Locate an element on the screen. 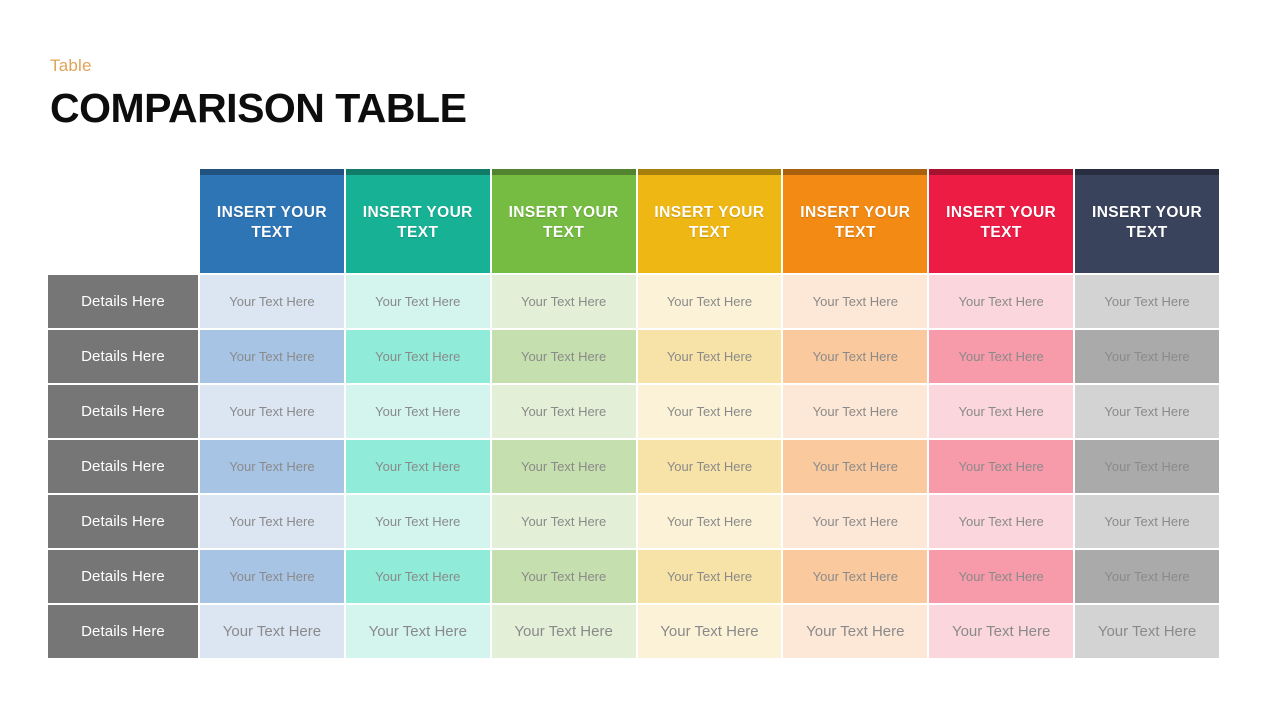  column-header-4: INSERT YOUR TEXT is located at coordinates (709, 221).